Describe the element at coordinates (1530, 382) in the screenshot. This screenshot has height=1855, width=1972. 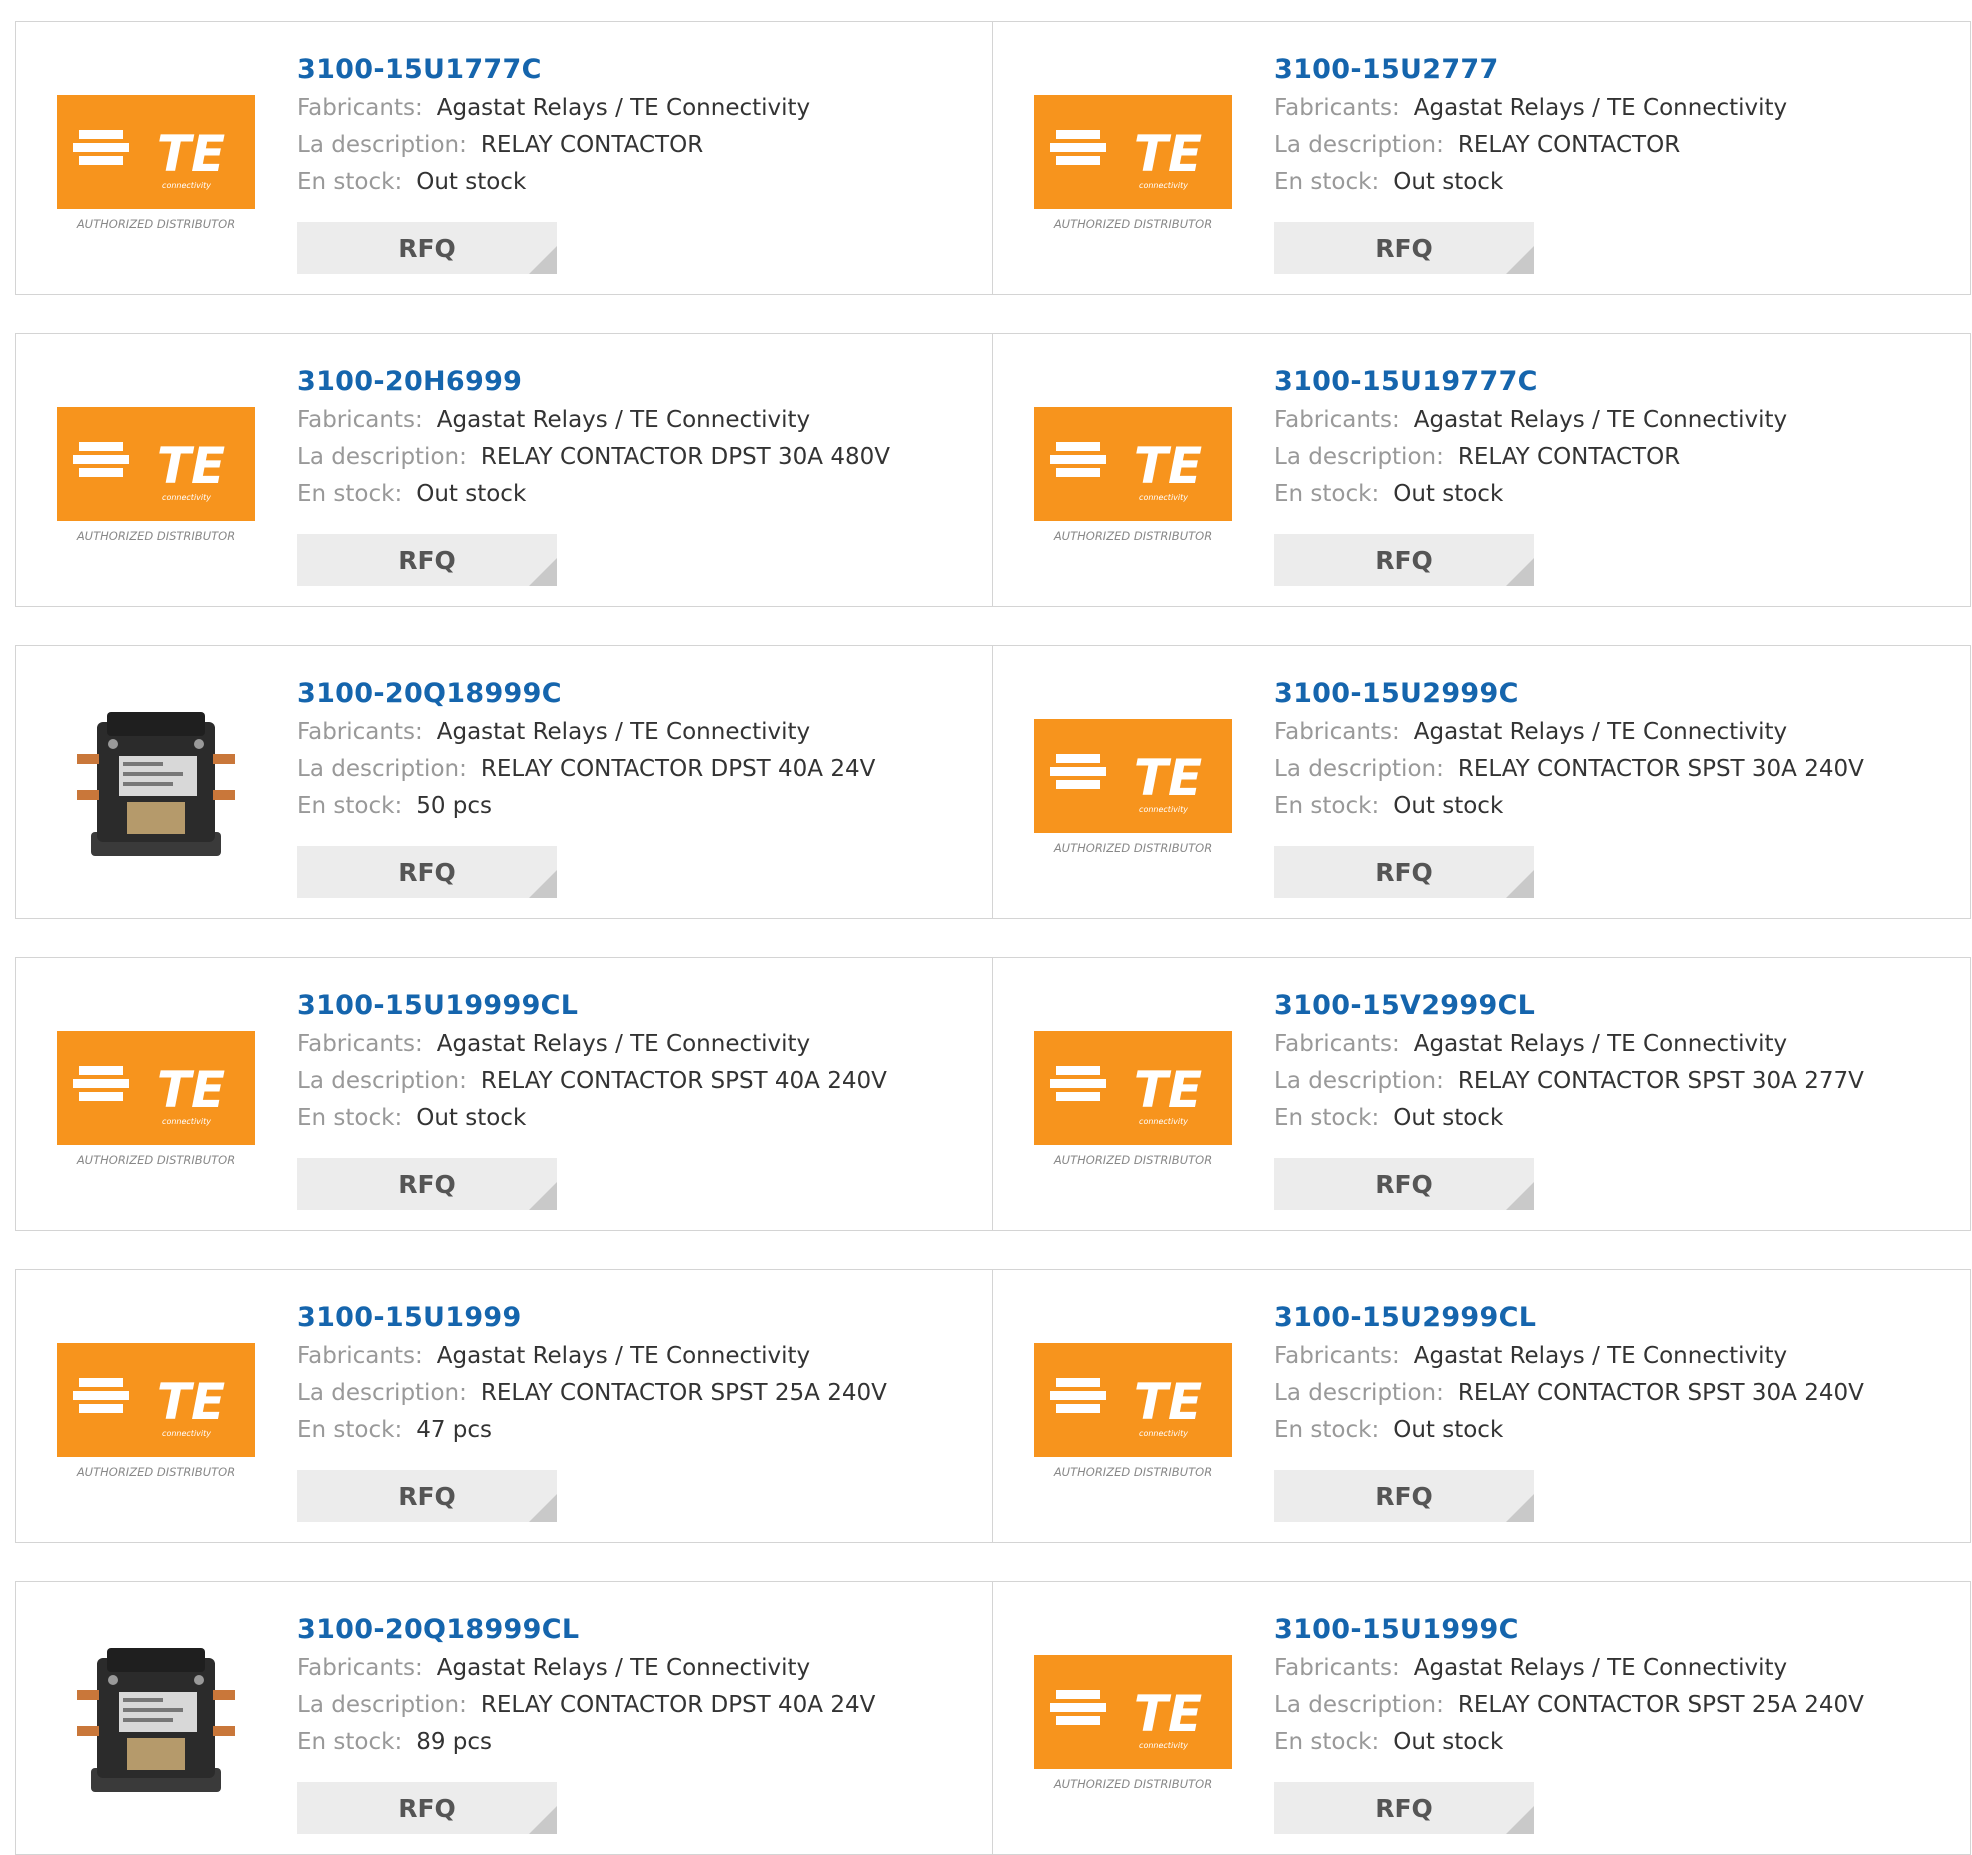
I see `part-number-link: 3100-15U19777C` at that location.